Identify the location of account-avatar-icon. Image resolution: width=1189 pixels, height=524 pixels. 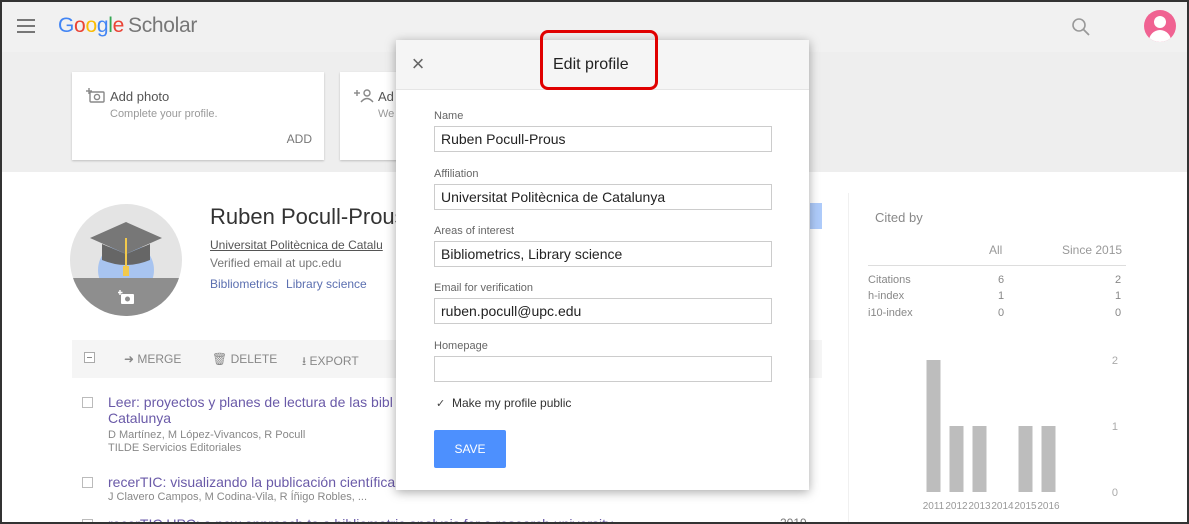
(1160, 26).